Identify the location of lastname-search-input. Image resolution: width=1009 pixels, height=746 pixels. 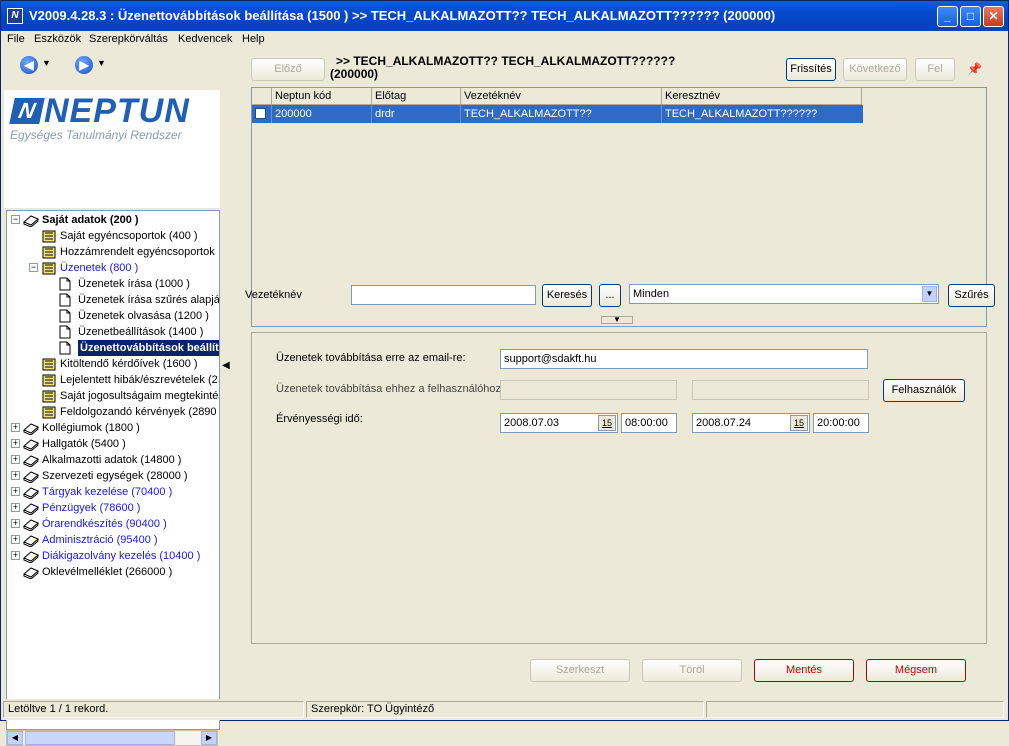
(443, 295).